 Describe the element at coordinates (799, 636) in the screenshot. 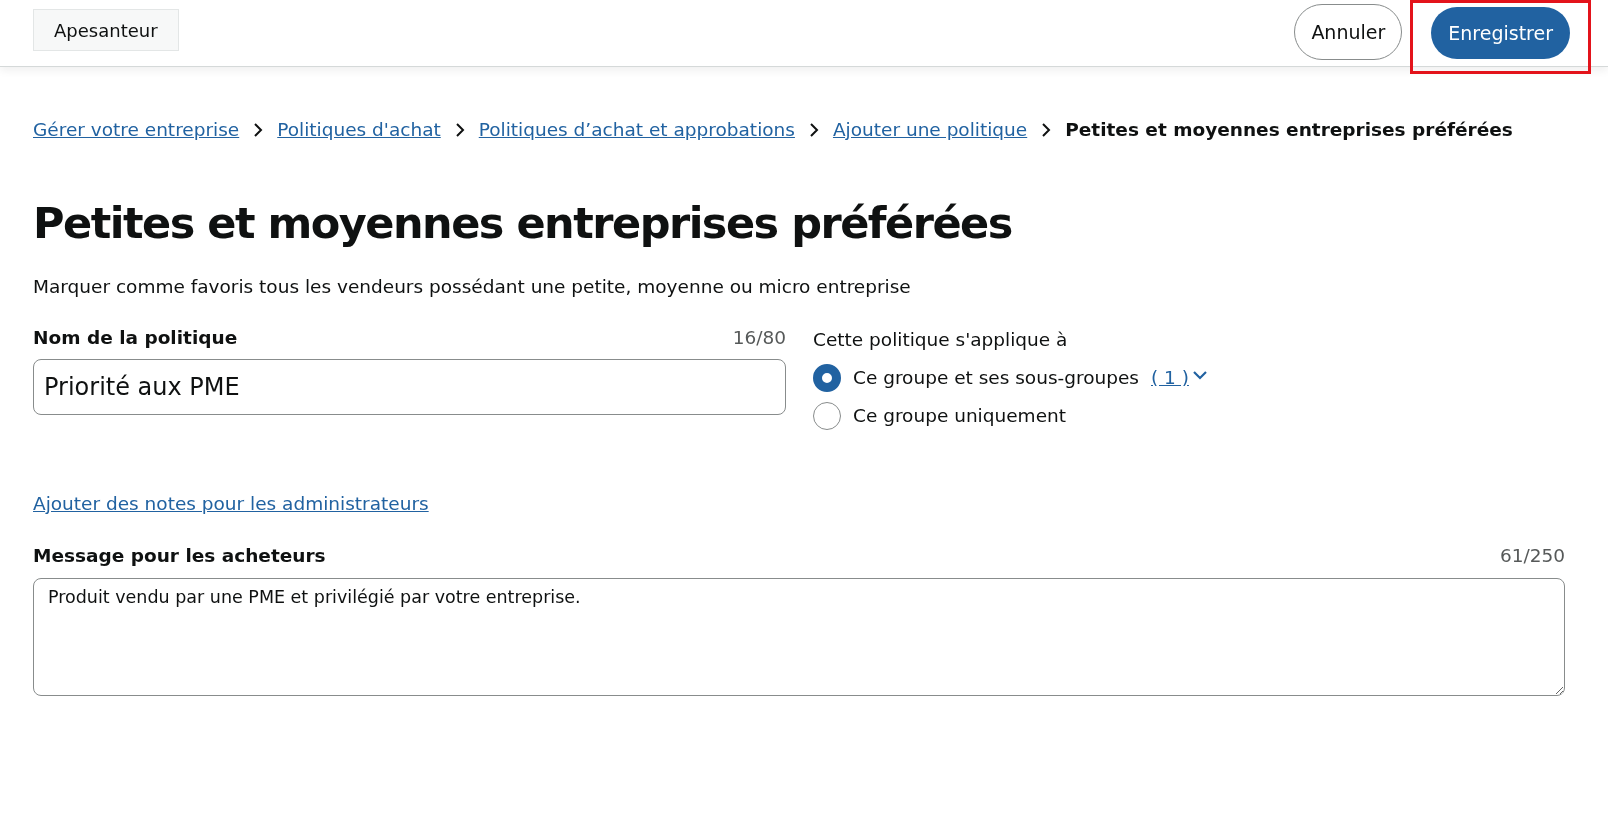

I see `buyer-message-field: Produit vendu par une PME et privilégié par votre entreprise.` at that location.